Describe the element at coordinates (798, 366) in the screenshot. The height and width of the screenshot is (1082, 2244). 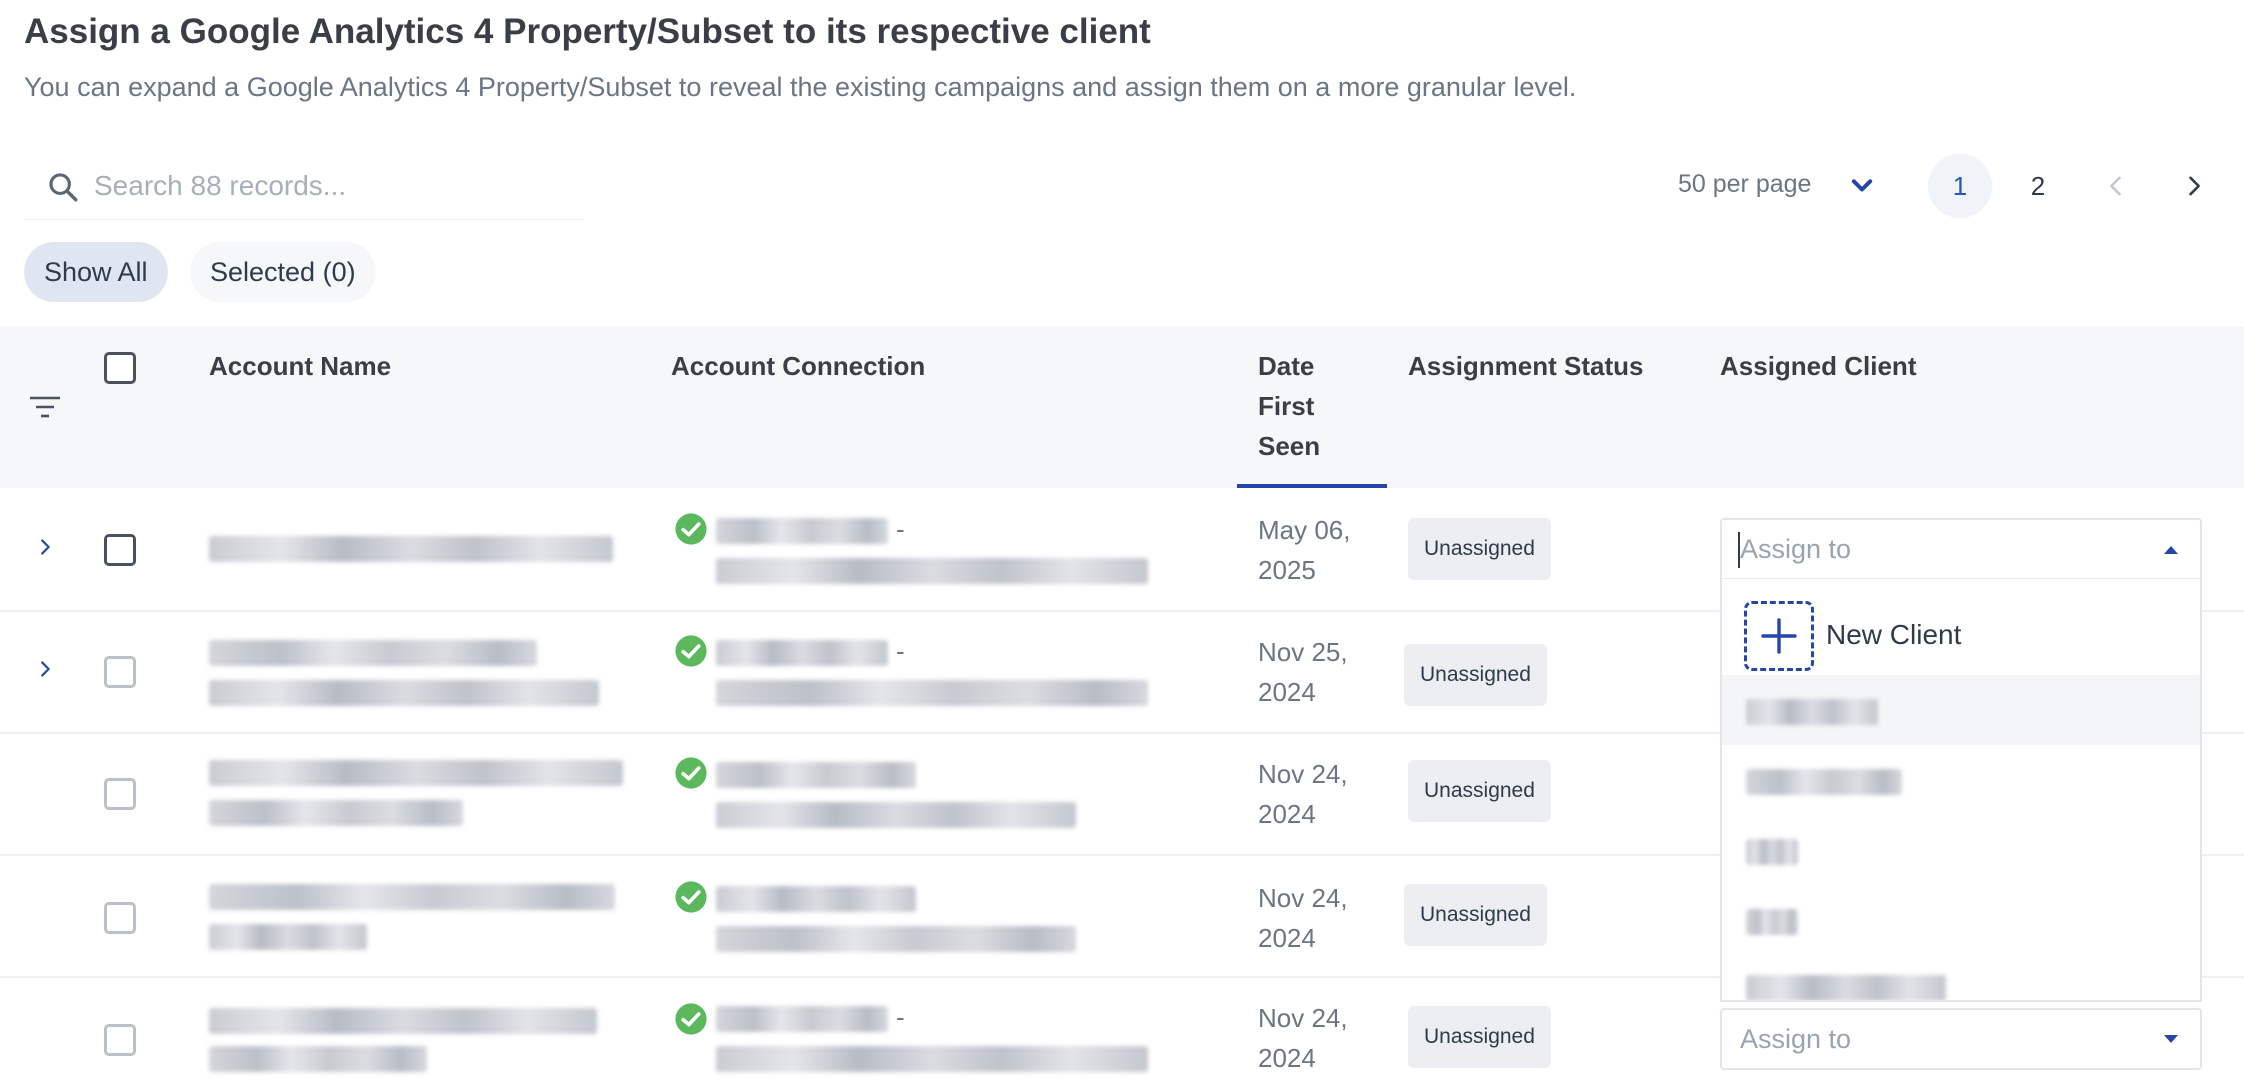
I see `column-account-connection: Account Connection` at that location.